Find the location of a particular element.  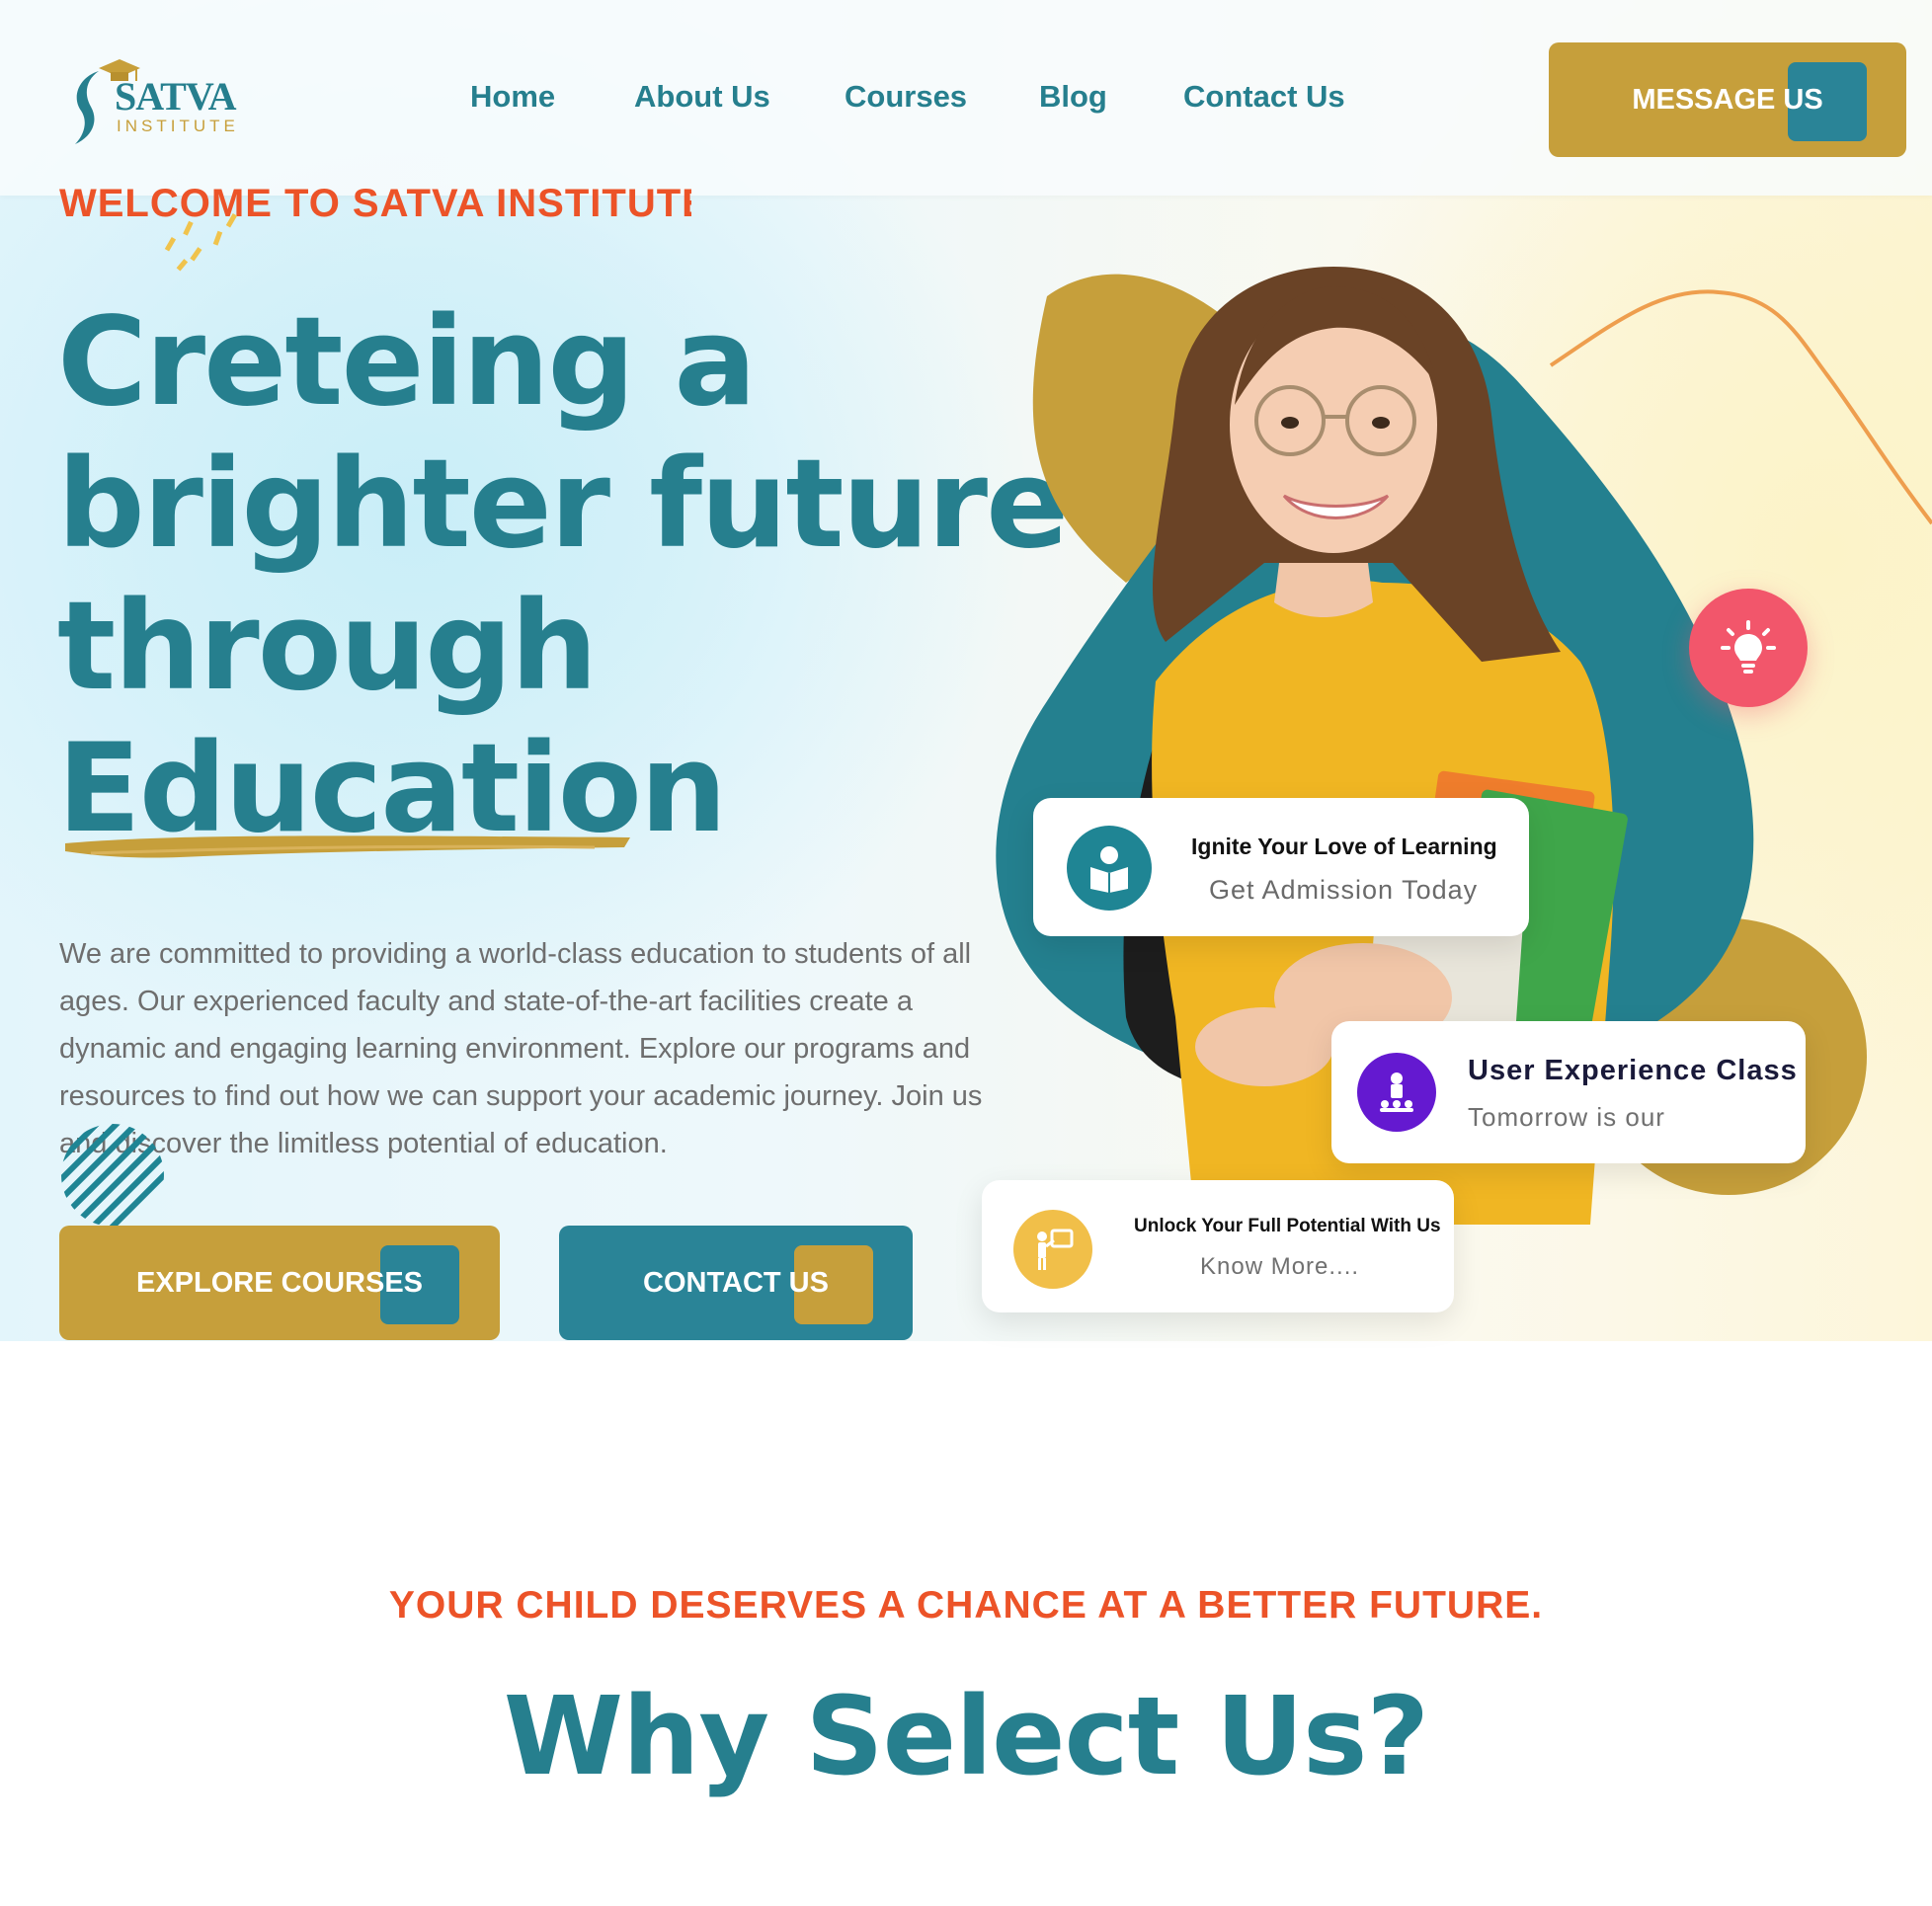

reading-student-icon is located at coordinates (1109, 868).